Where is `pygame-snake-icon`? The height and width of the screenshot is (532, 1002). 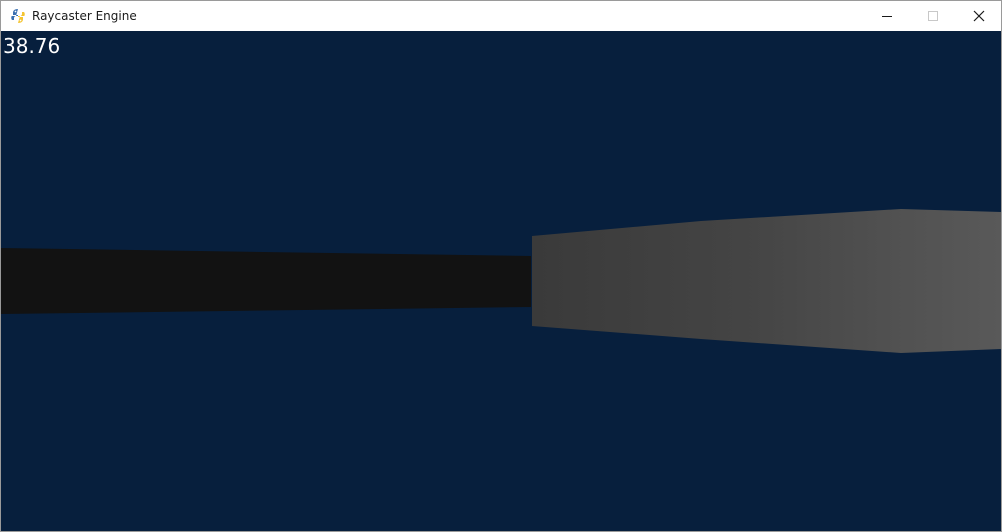
pygame-snake-icon is located at coordinates (18, 16).